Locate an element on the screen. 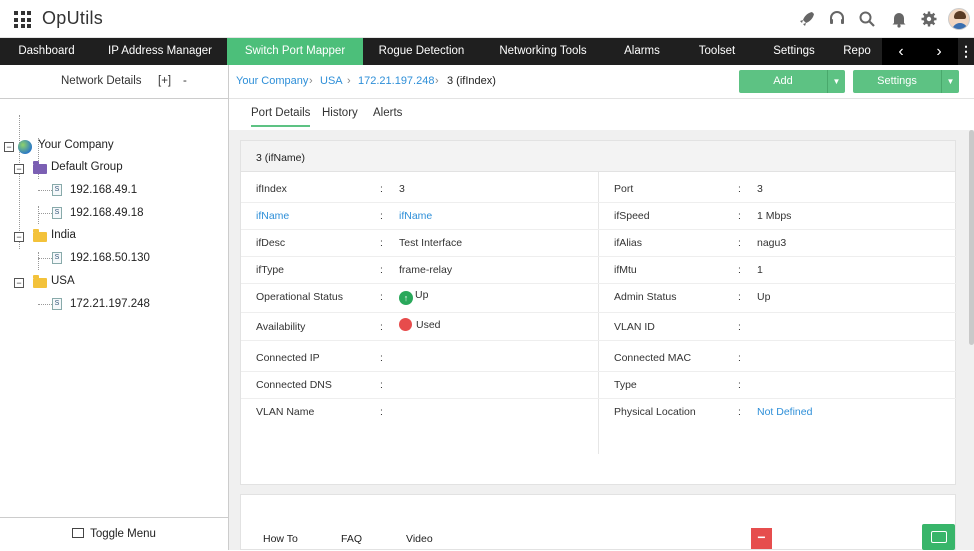 This screenshot has width=974, height=551. detail-value: Not Defined is located at coordinates (784, 412).